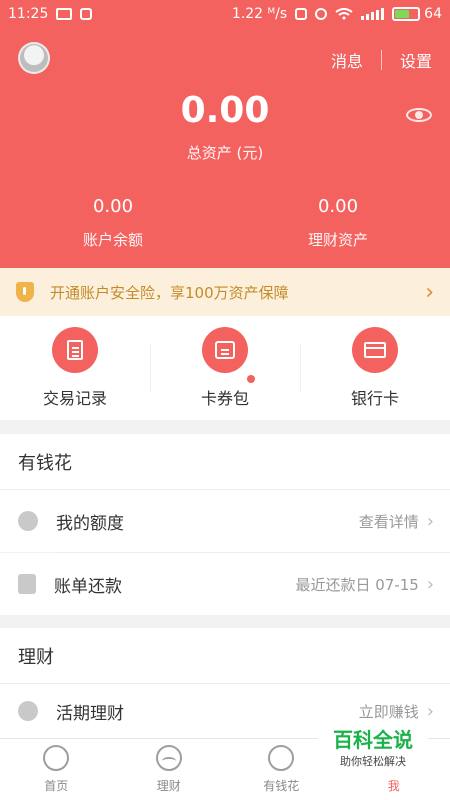 Image resolution: width=450 pixels, height=800 pixels. I want to click on quick-actions: 交易记录 卡券包 银行卡, so click(225, 368).